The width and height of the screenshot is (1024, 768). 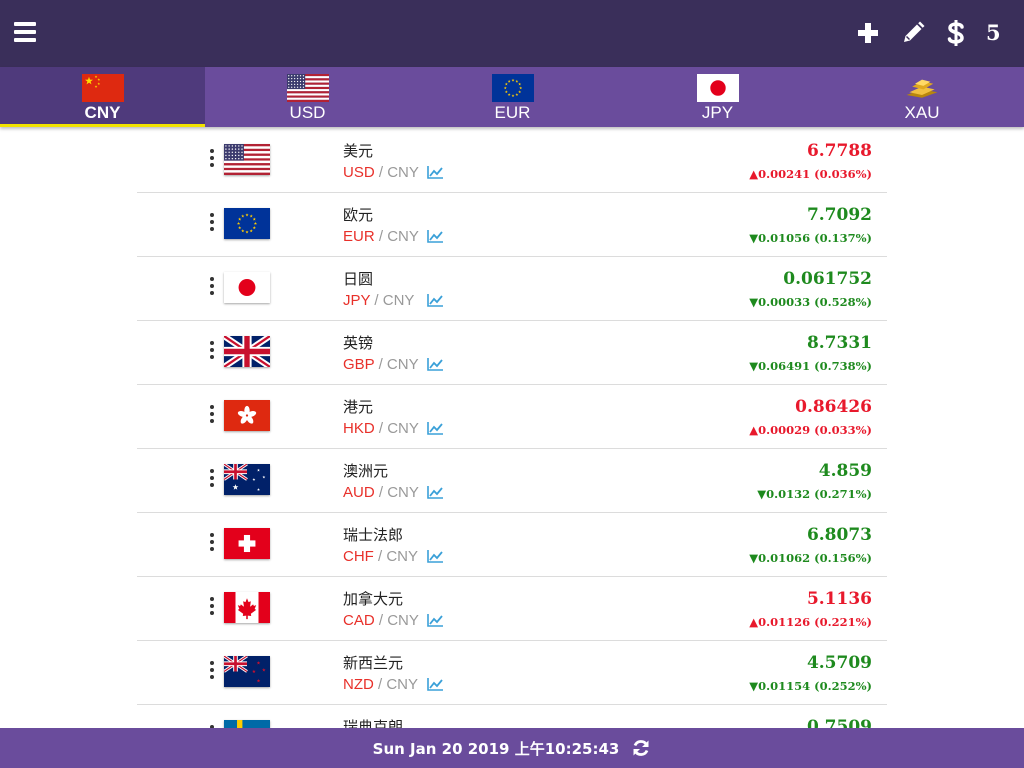 I want to click on nz-flag-icon, so click(x=247, y=671).